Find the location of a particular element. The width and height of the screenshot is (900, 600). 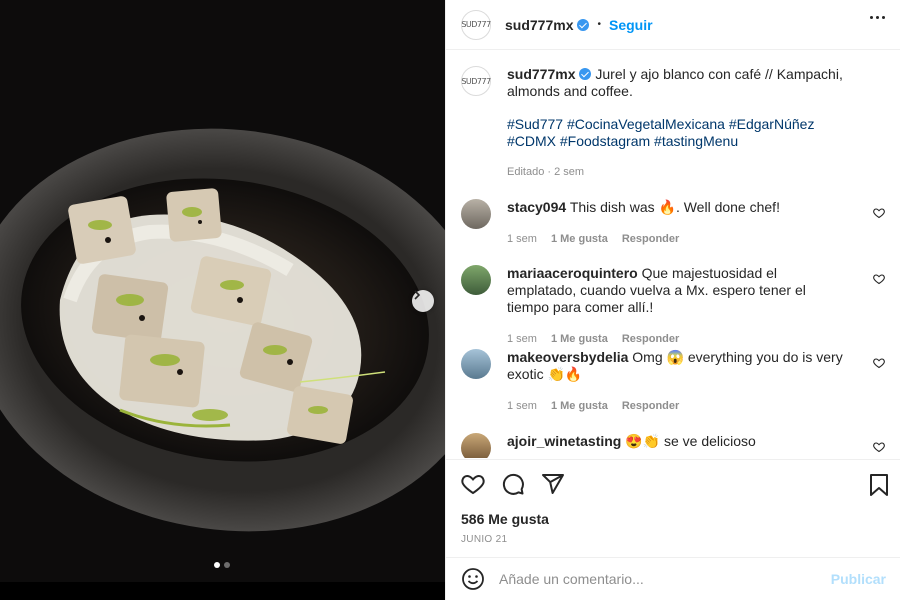

follow-button: Seguir is located at coordinates (631, 25).